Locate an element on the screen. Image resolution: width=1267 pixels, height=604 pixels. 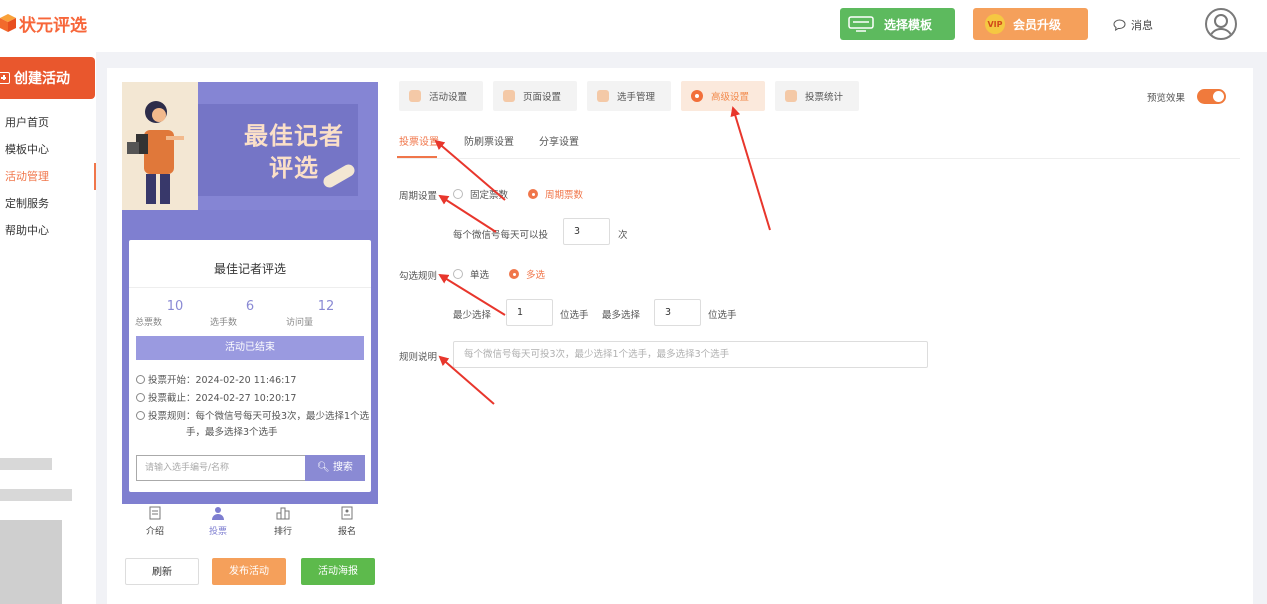
radio-multi-select: 多选 is located at coordinates (527, 274).